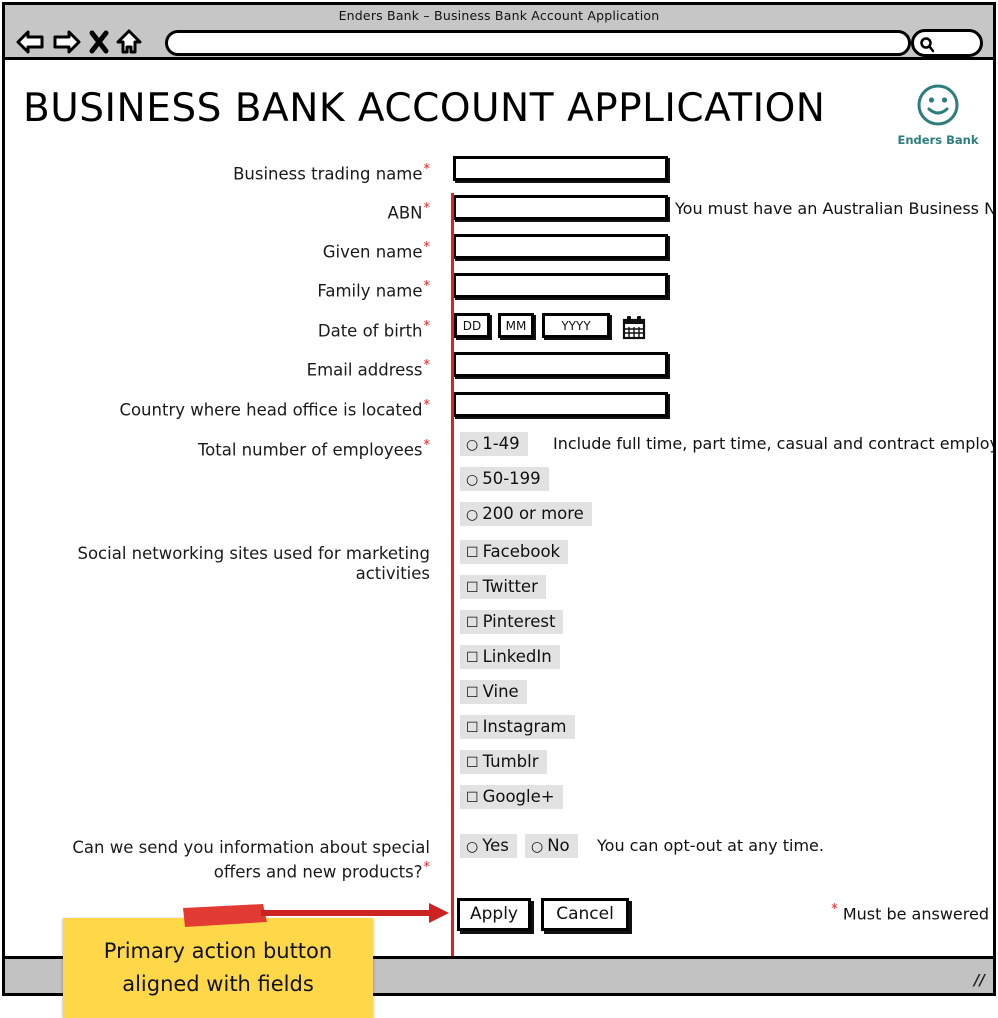 Image resolution: width=998 pixels, height=1018 pixels. What do you see at coordinates (979, 980) in the screenshot?
I see `resize-grip-icon: //` at bounding box center [979, 980].